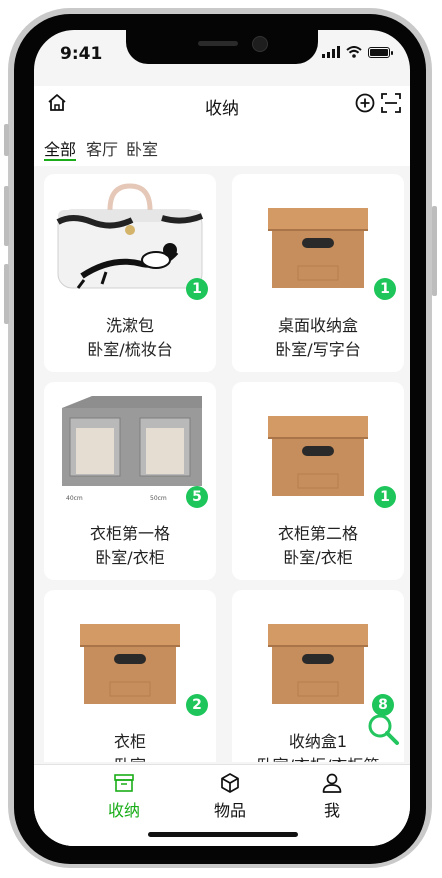 The width and height of the screenshot is (442, 878). Describe the element at coordinates (230, 783) in the screenshot. I see `cube-icon` at that location.